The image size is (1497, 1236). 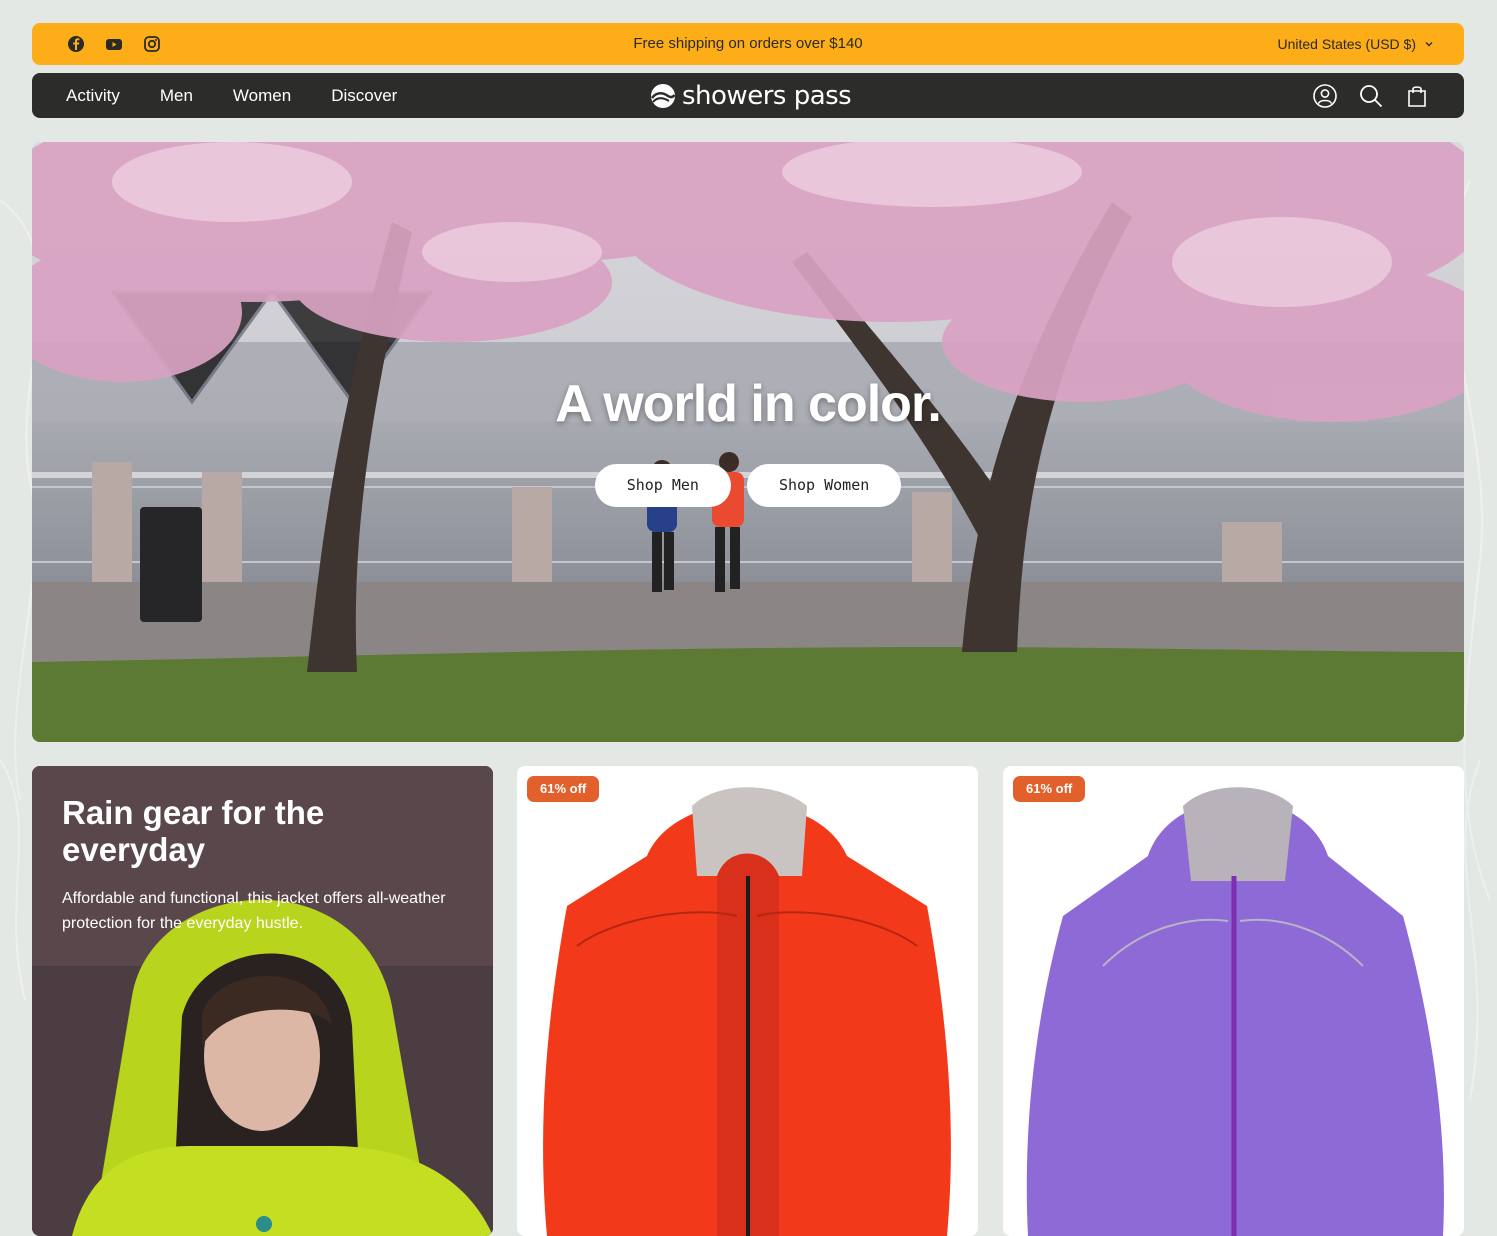 I want to click on promo-title: Rain gear for the everyday, so click(x=193, y=831).